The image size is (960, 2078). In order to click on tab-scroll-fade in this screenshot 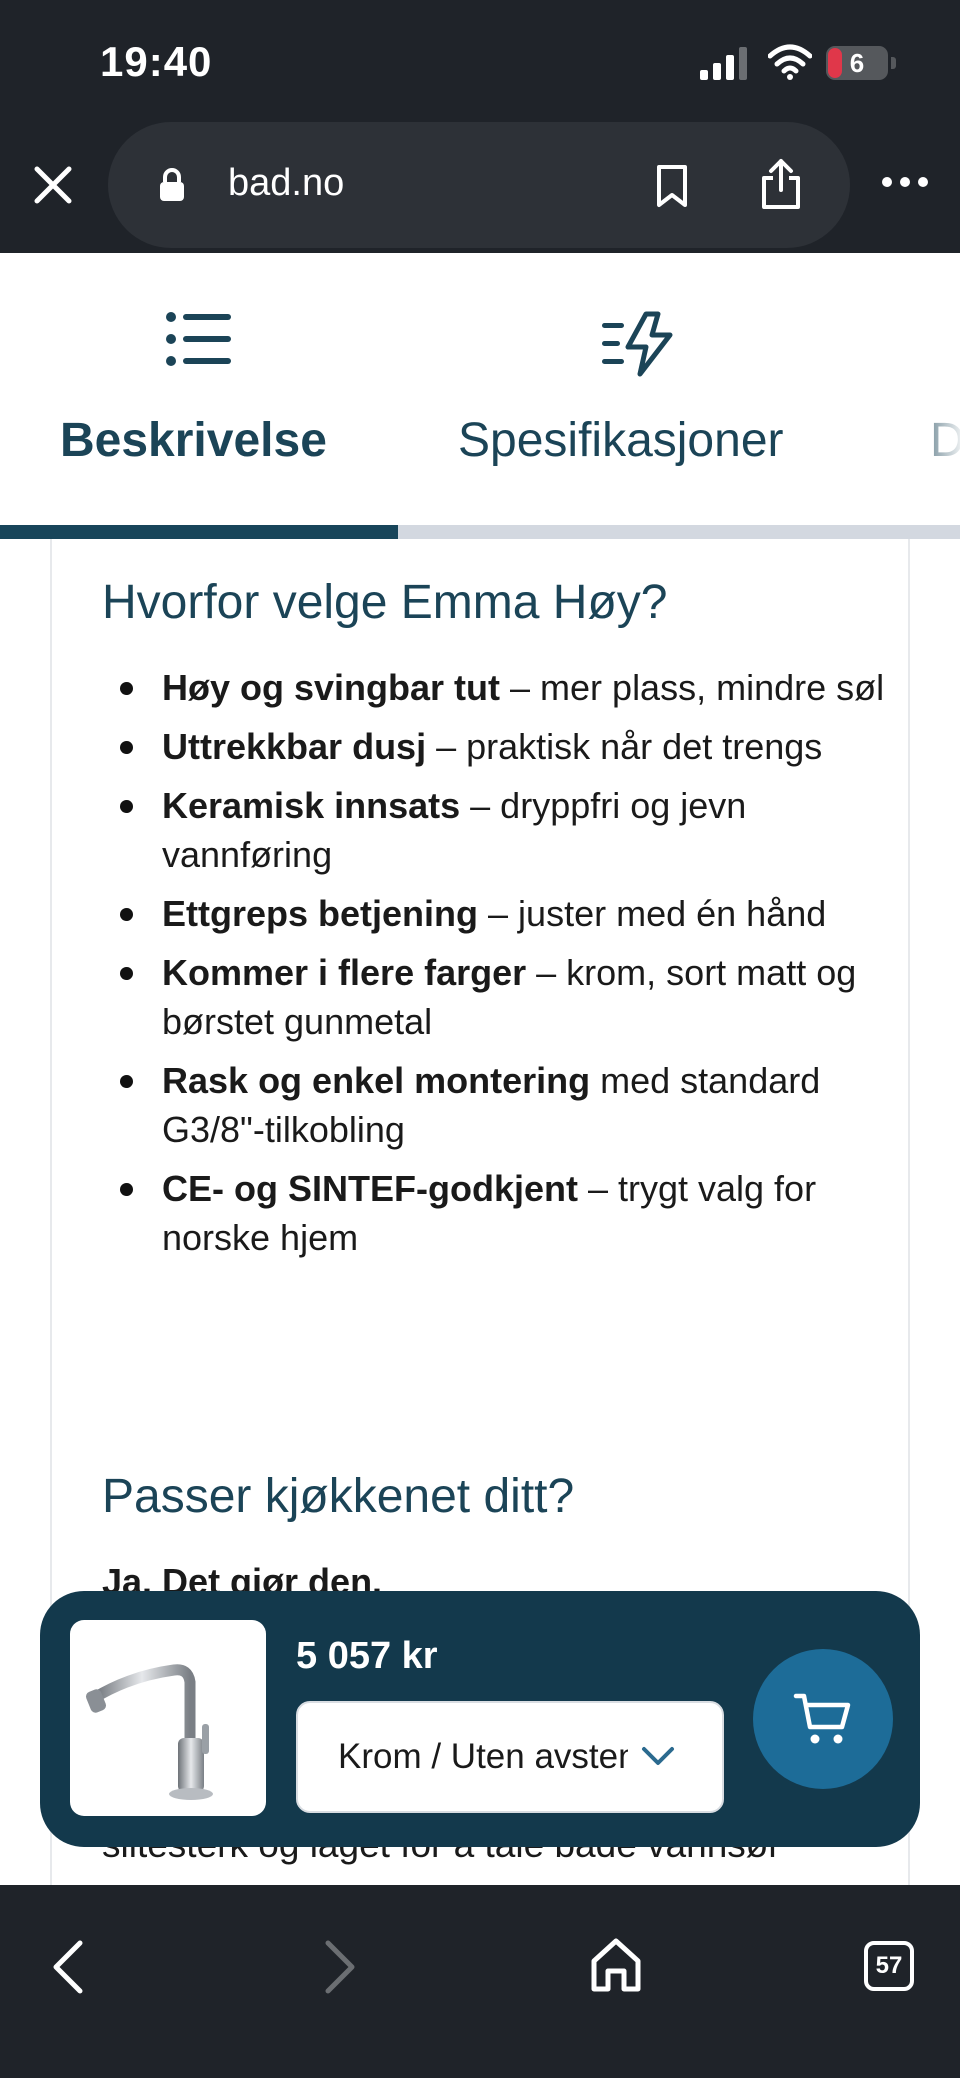, I will do `click(930, 396)`.